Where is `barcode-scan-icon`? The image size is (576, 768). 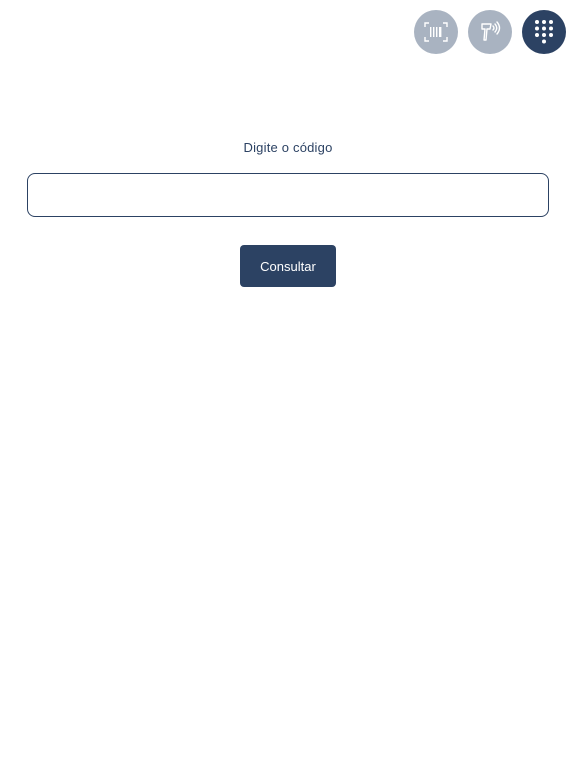
barcode-scan-icon is located at coordinates (436, 32).